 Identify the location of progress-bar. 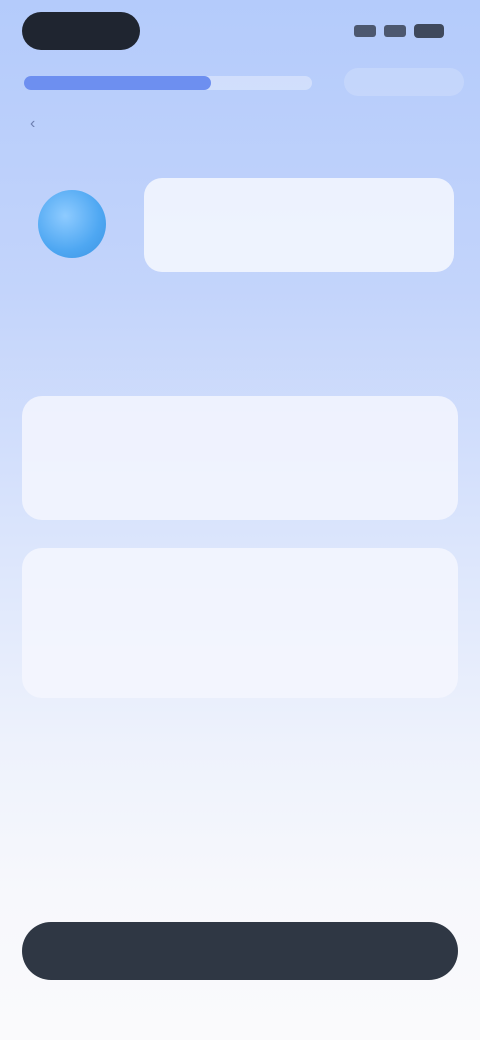
(168, 83).